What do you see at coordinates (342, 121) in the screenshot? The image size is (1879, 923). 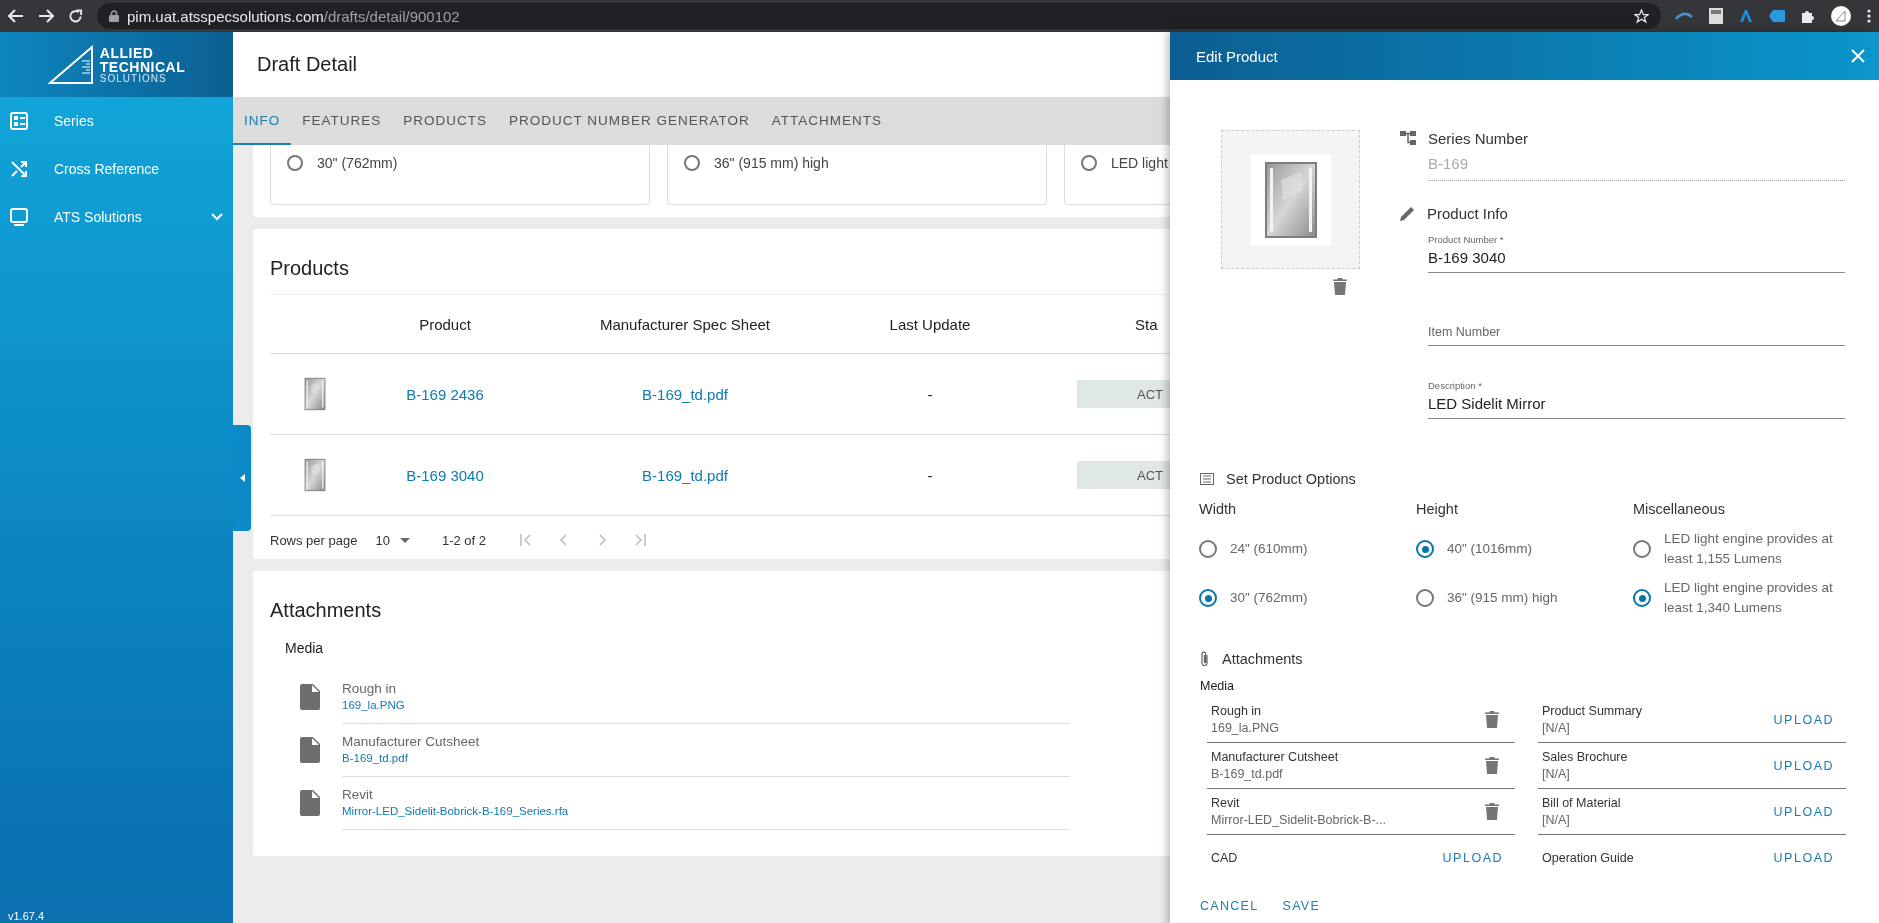 I see `tab: FEATURES` at bounding box center [342, 121].